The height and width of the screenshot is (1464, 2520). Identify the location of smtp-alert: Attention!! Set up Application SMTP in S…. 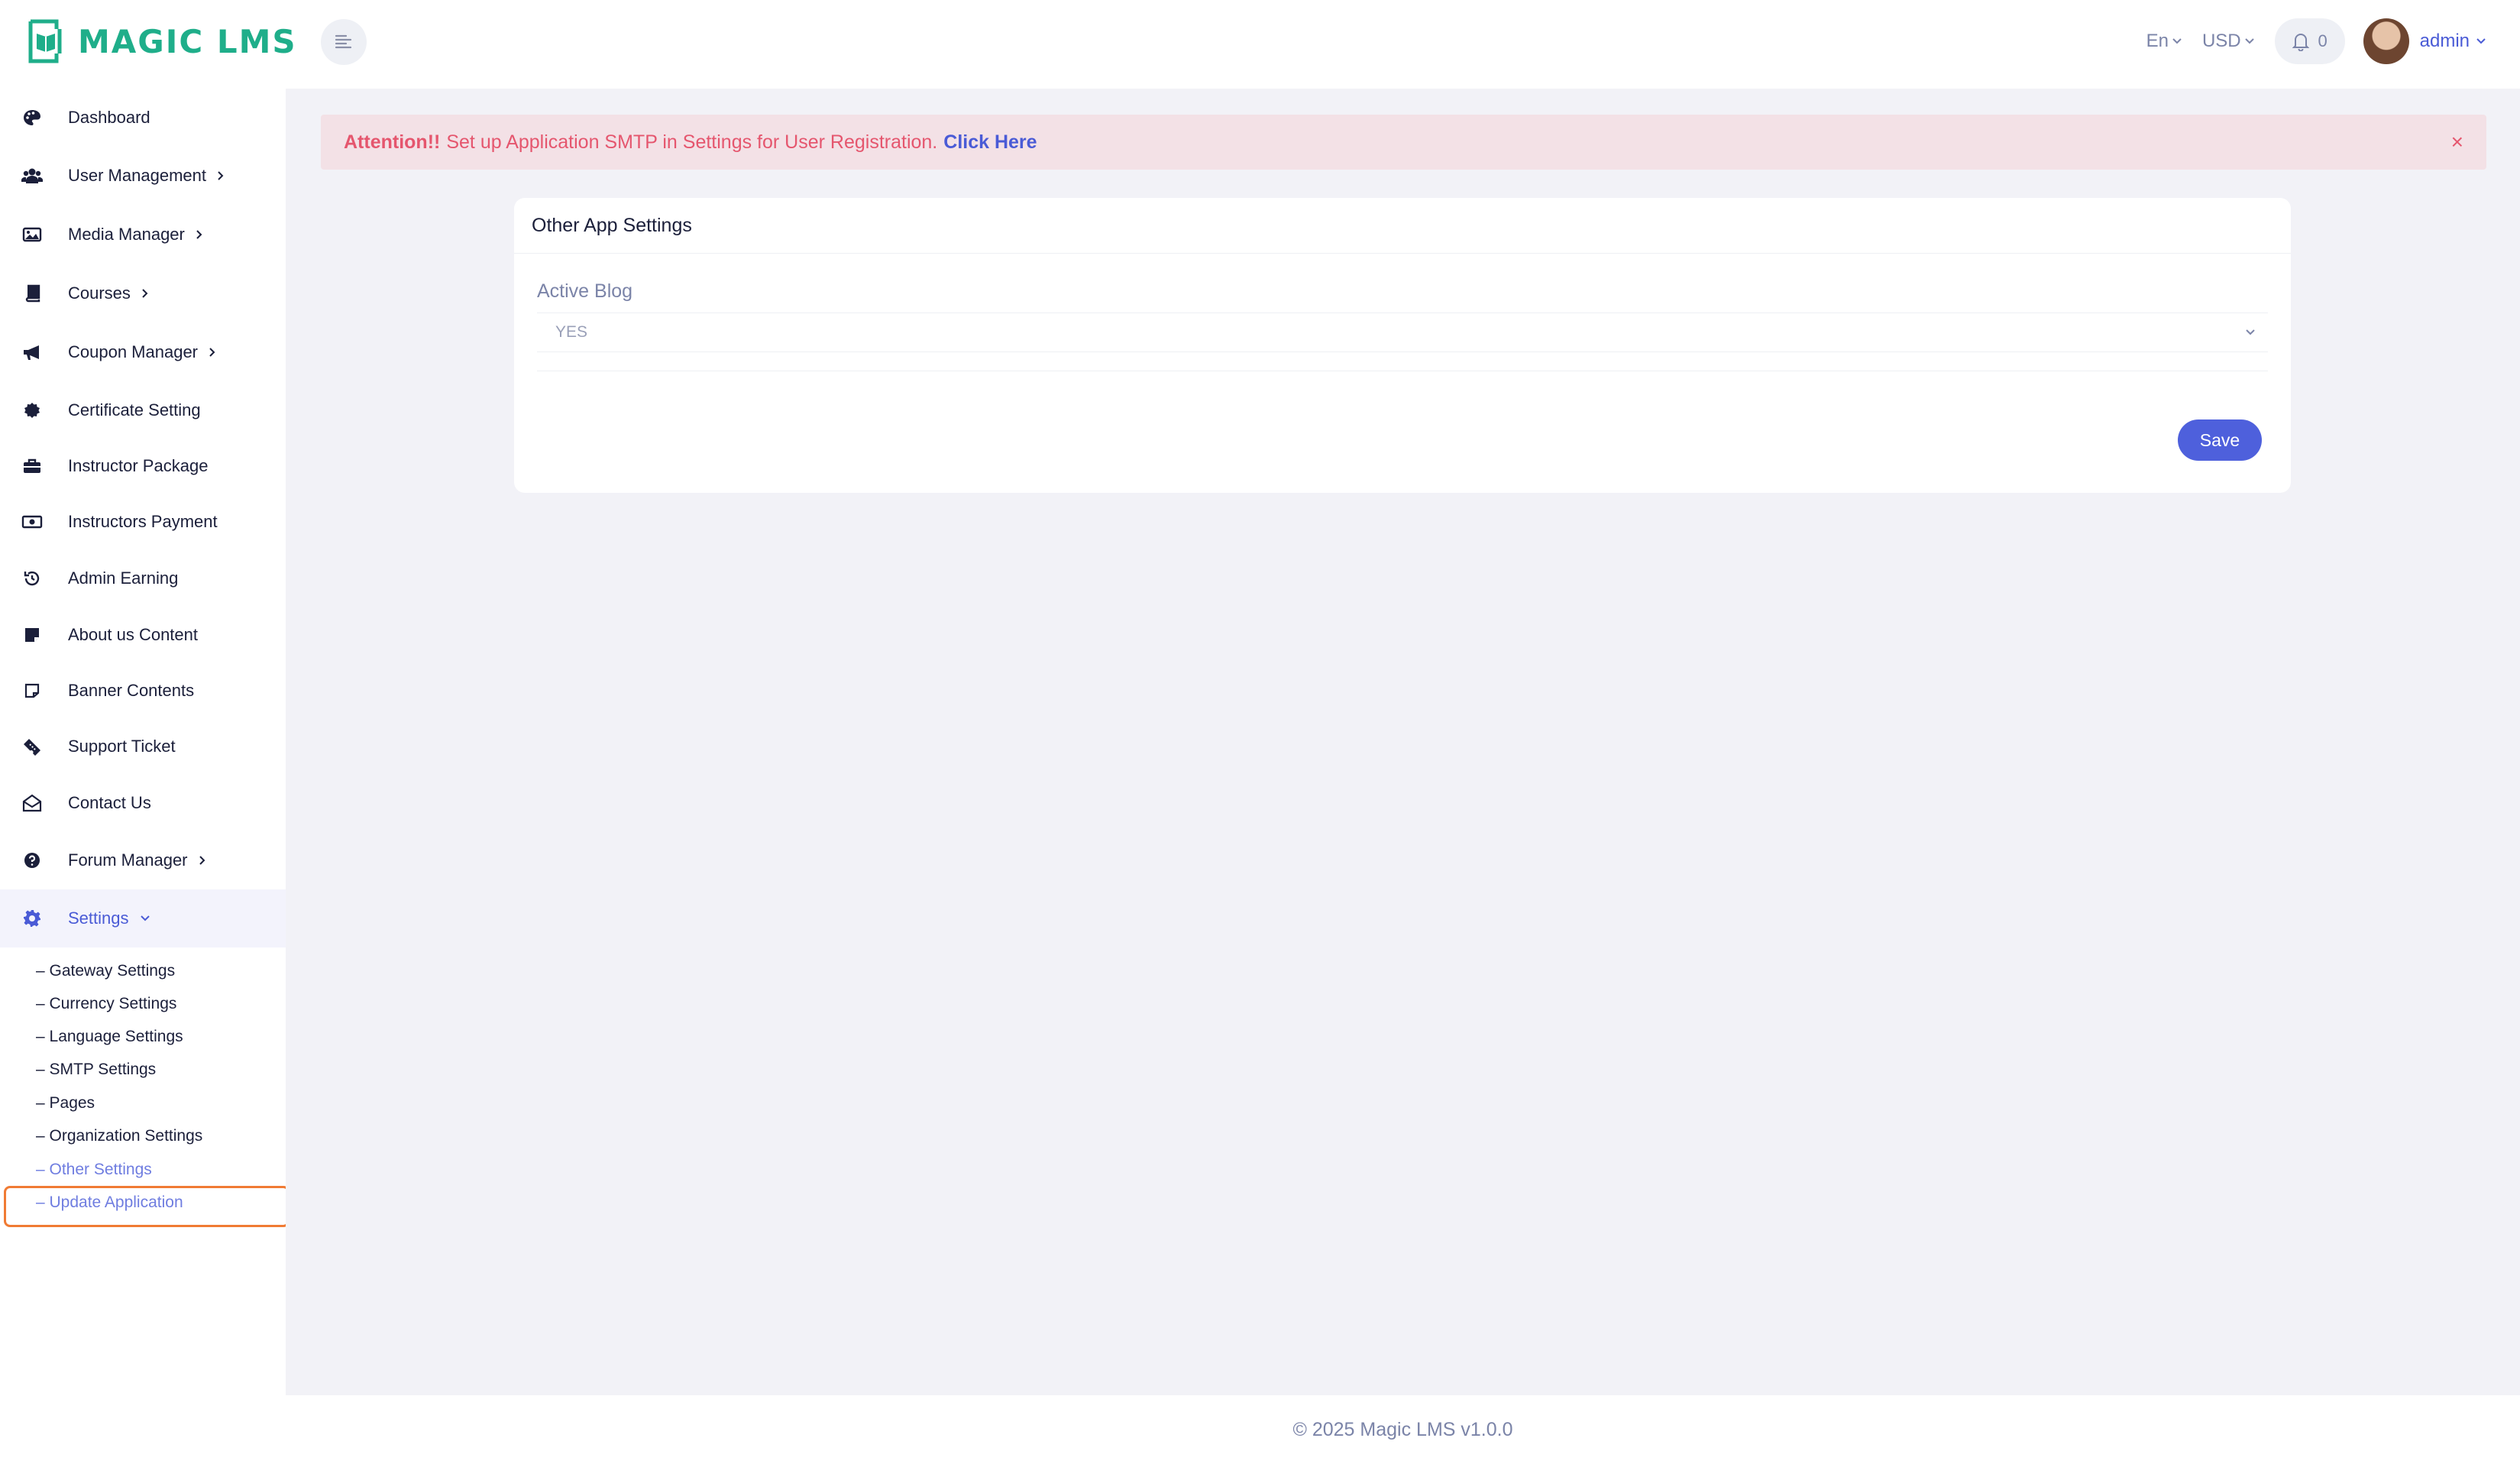
(1403, 142).